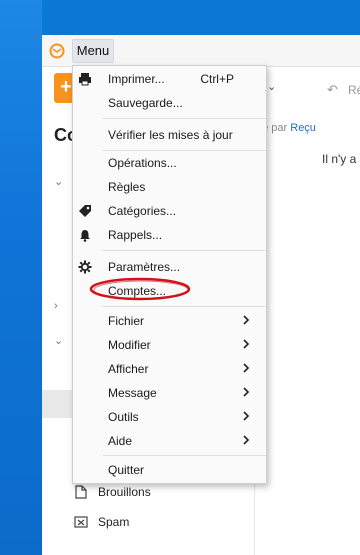  What do you see at coordinates (123, 417) in the screenshot?
I see `menu-item-label: Outils` at bounding box center [123, 417].